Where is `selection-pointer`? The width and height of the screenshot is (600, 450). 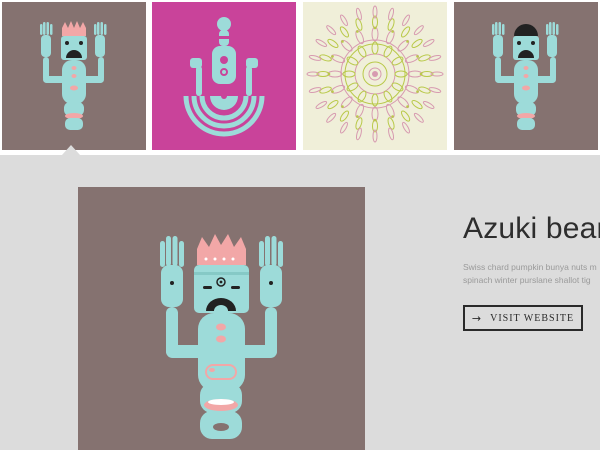
selection-pointer is located at coordinates (71, 150).